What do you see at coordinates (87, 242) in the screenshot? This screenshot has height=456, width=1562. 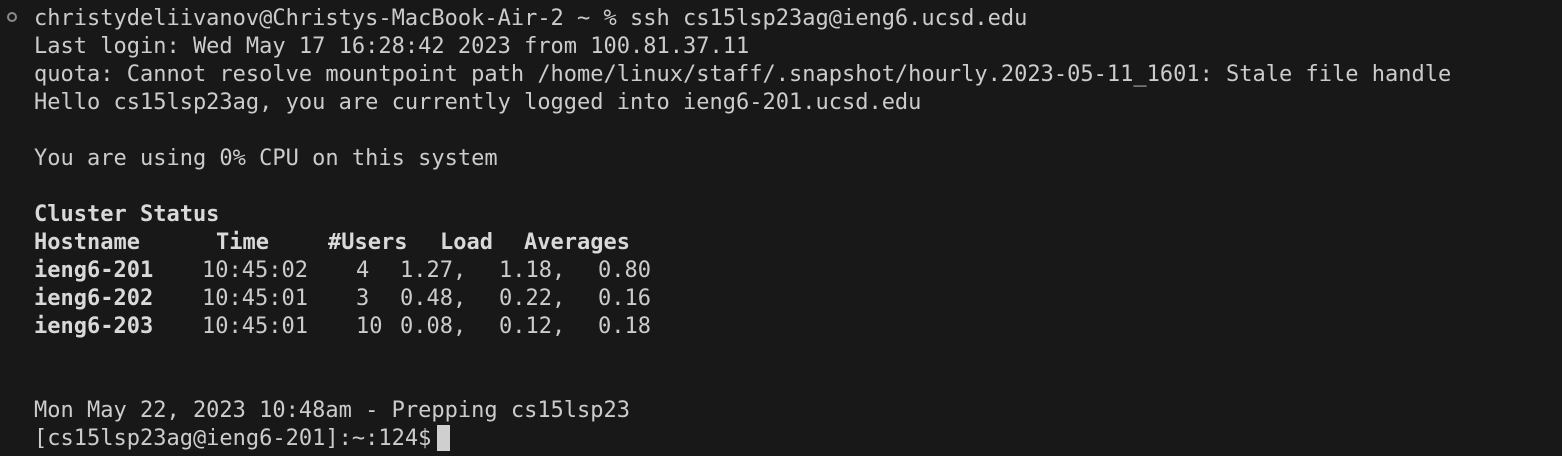 I see `header-hostname: Hostname` at bounding box center [87, 242].